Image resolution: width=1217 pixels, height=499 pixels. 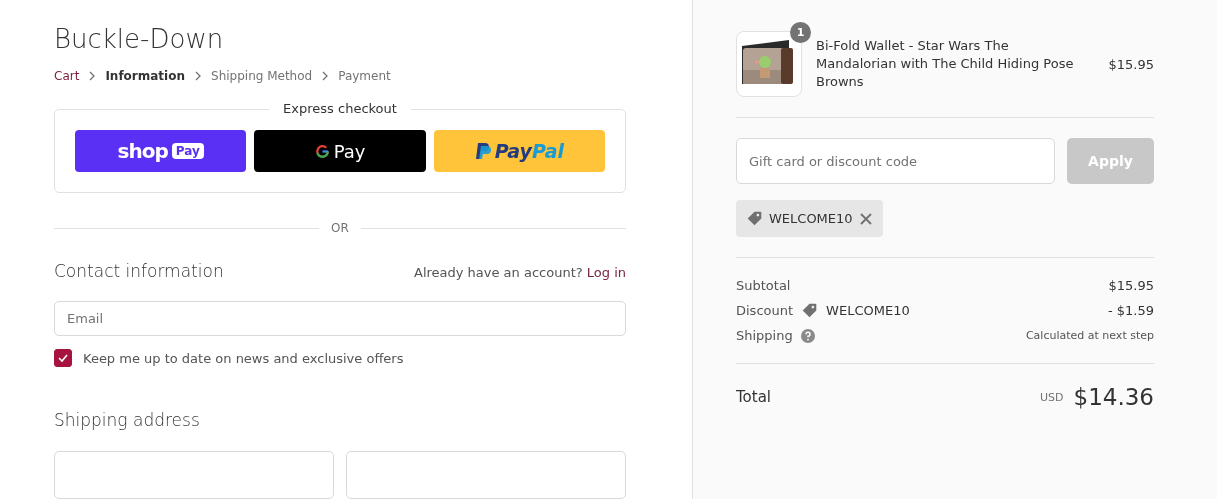 I want to click on paypal-p-icon, so click(x=482, y=151).